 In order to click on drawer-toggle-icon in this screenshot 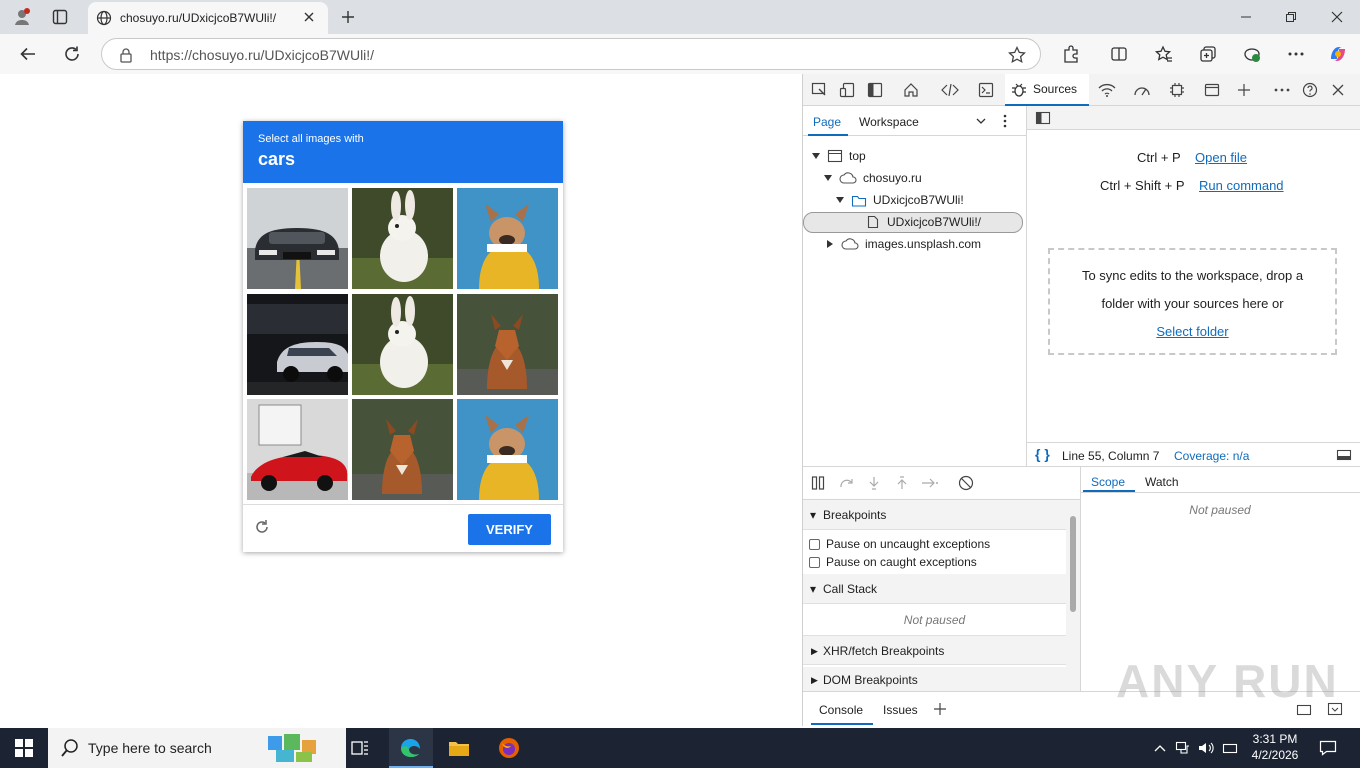, I will do `click(1344, 455)`.